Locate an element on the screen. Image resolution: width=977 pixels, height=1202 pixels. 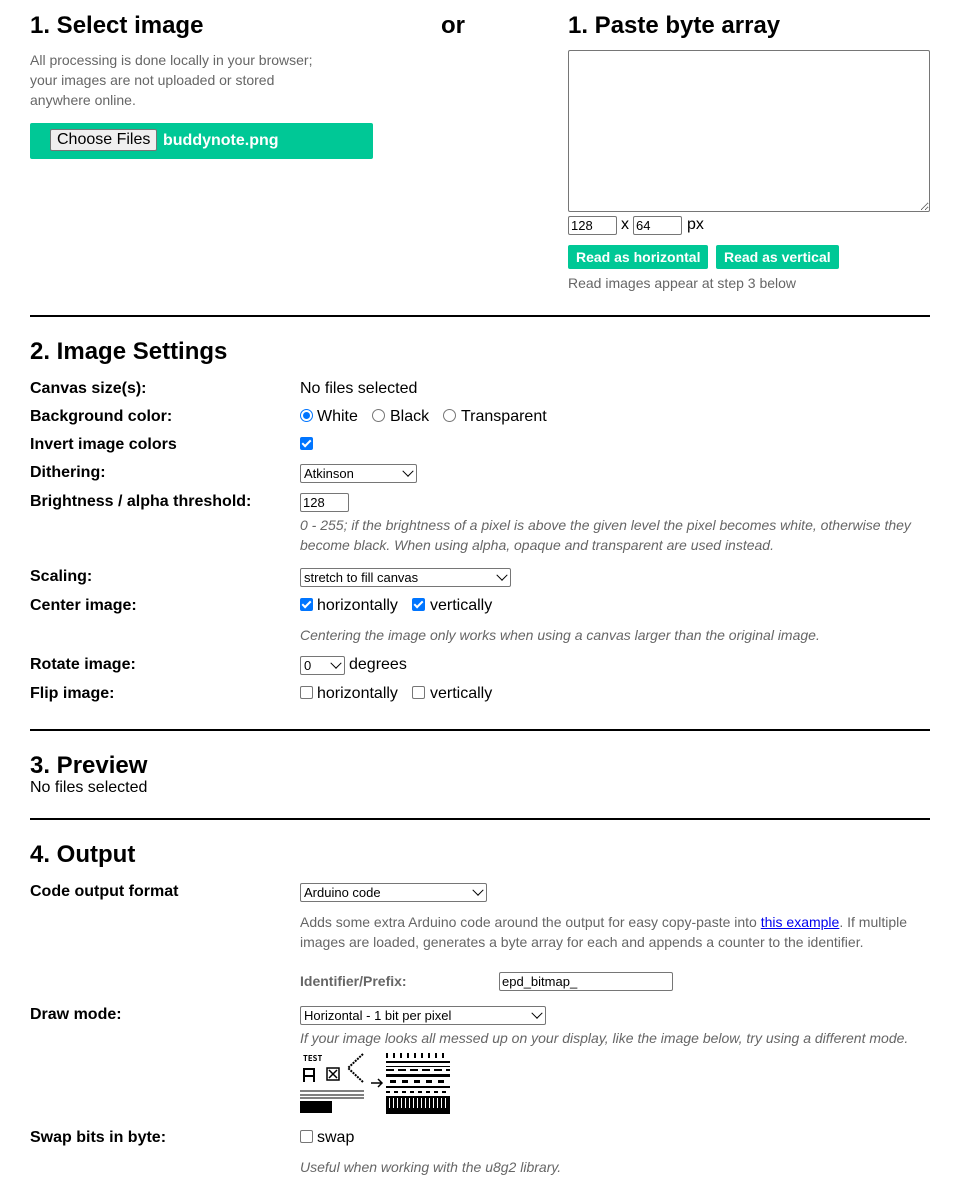
invert-colors-label: Invert image colors is located at coordinates (103, 444).